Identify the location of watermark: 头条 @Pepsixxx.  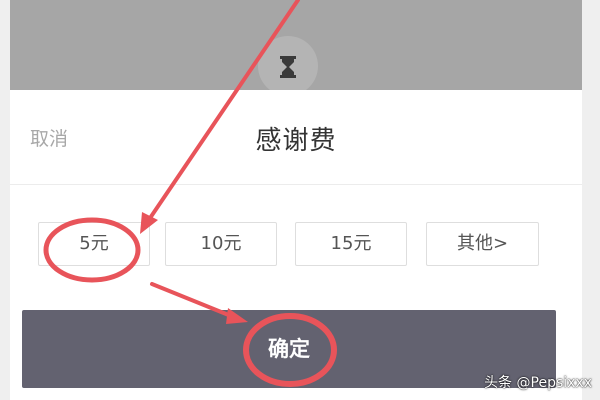
(538, 383).